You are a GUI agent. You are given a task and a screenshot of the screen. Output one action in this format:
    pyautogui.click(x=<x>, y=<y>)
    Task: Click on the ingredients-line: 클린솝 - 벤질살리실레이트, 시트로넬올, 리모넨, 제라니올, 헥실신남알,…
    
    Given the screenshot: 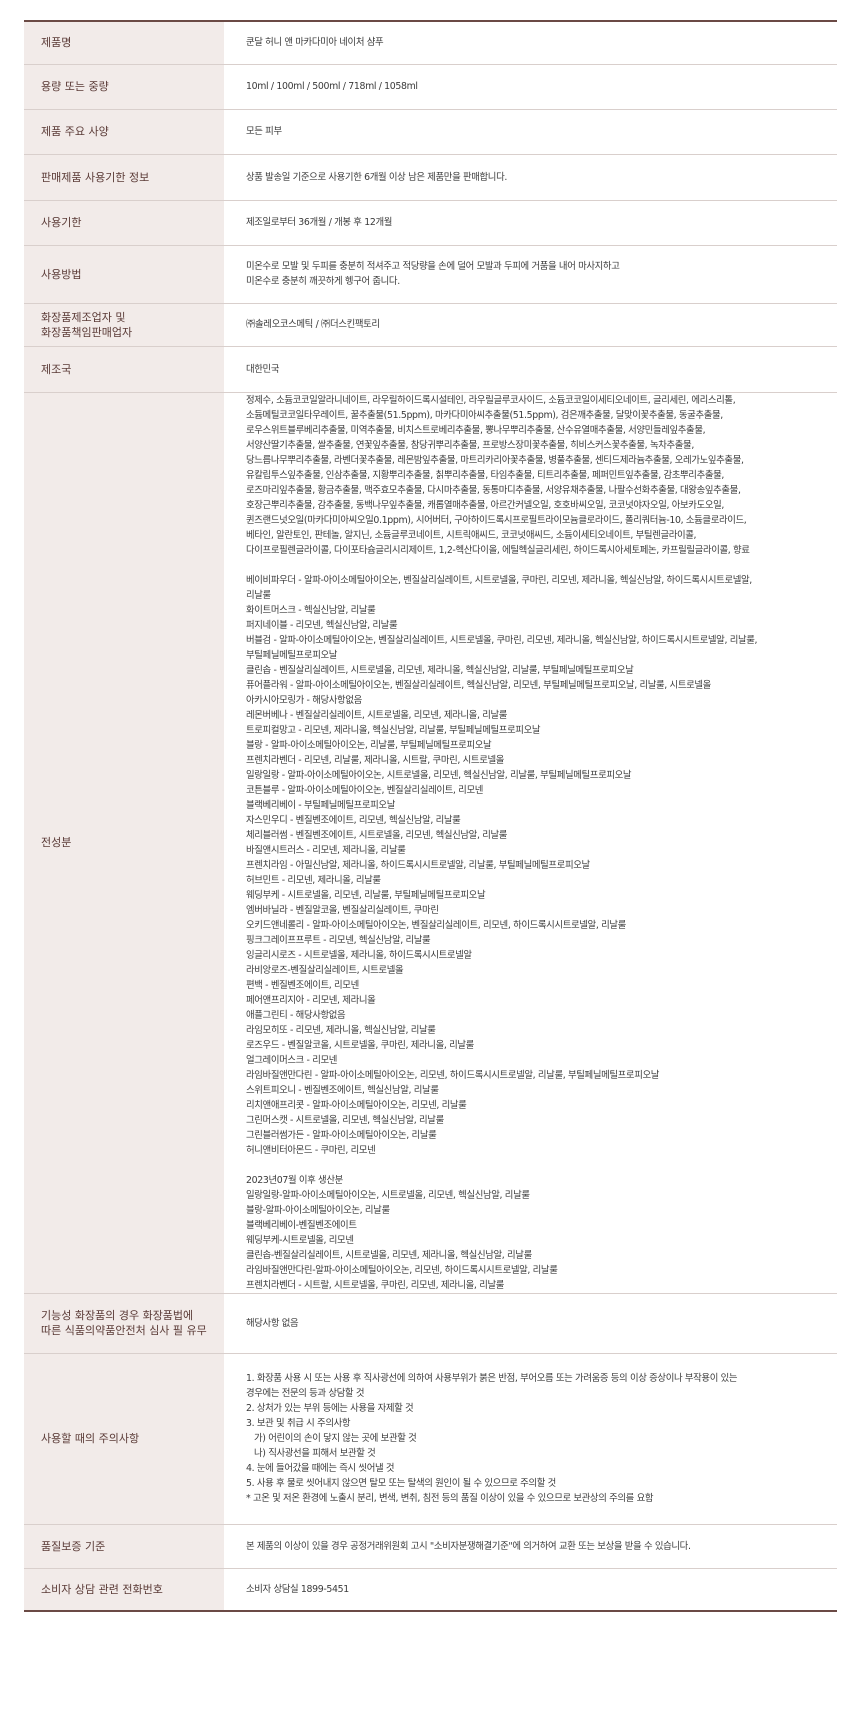 What is the action you would take?
    pyautogui.click(x=440, y=670)
    